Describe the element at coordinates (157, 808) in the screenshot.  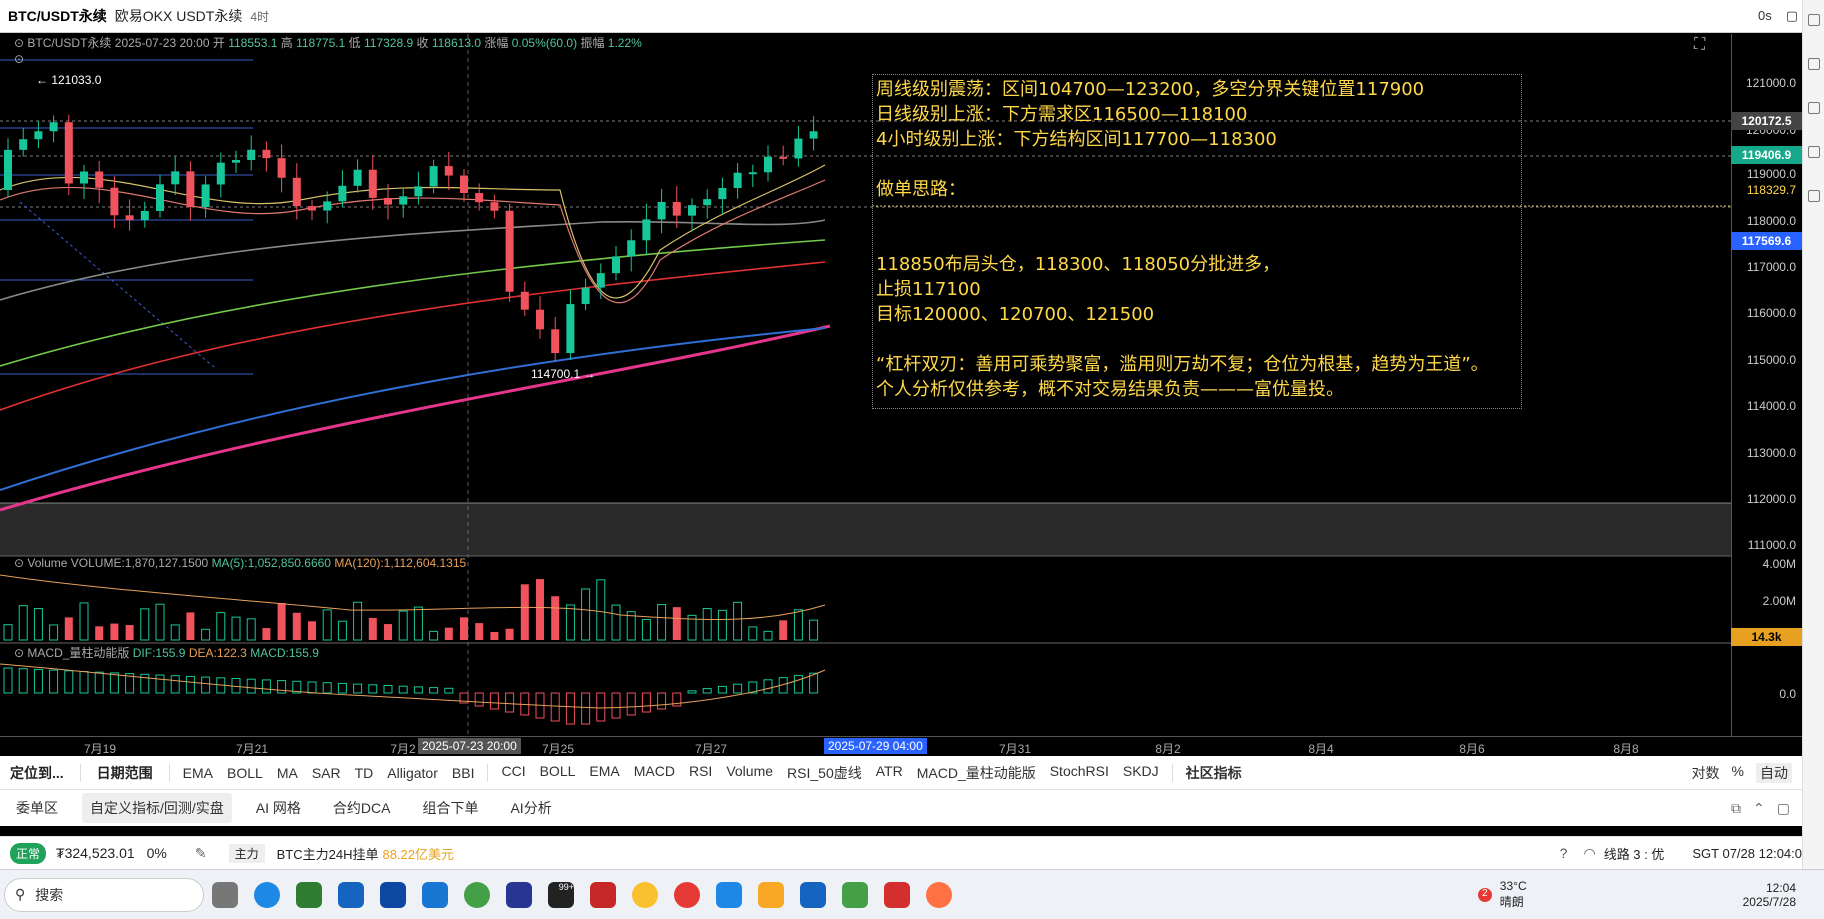
I see `tab-custom-indicators: 自定义指标/回测/实盘` at that location.